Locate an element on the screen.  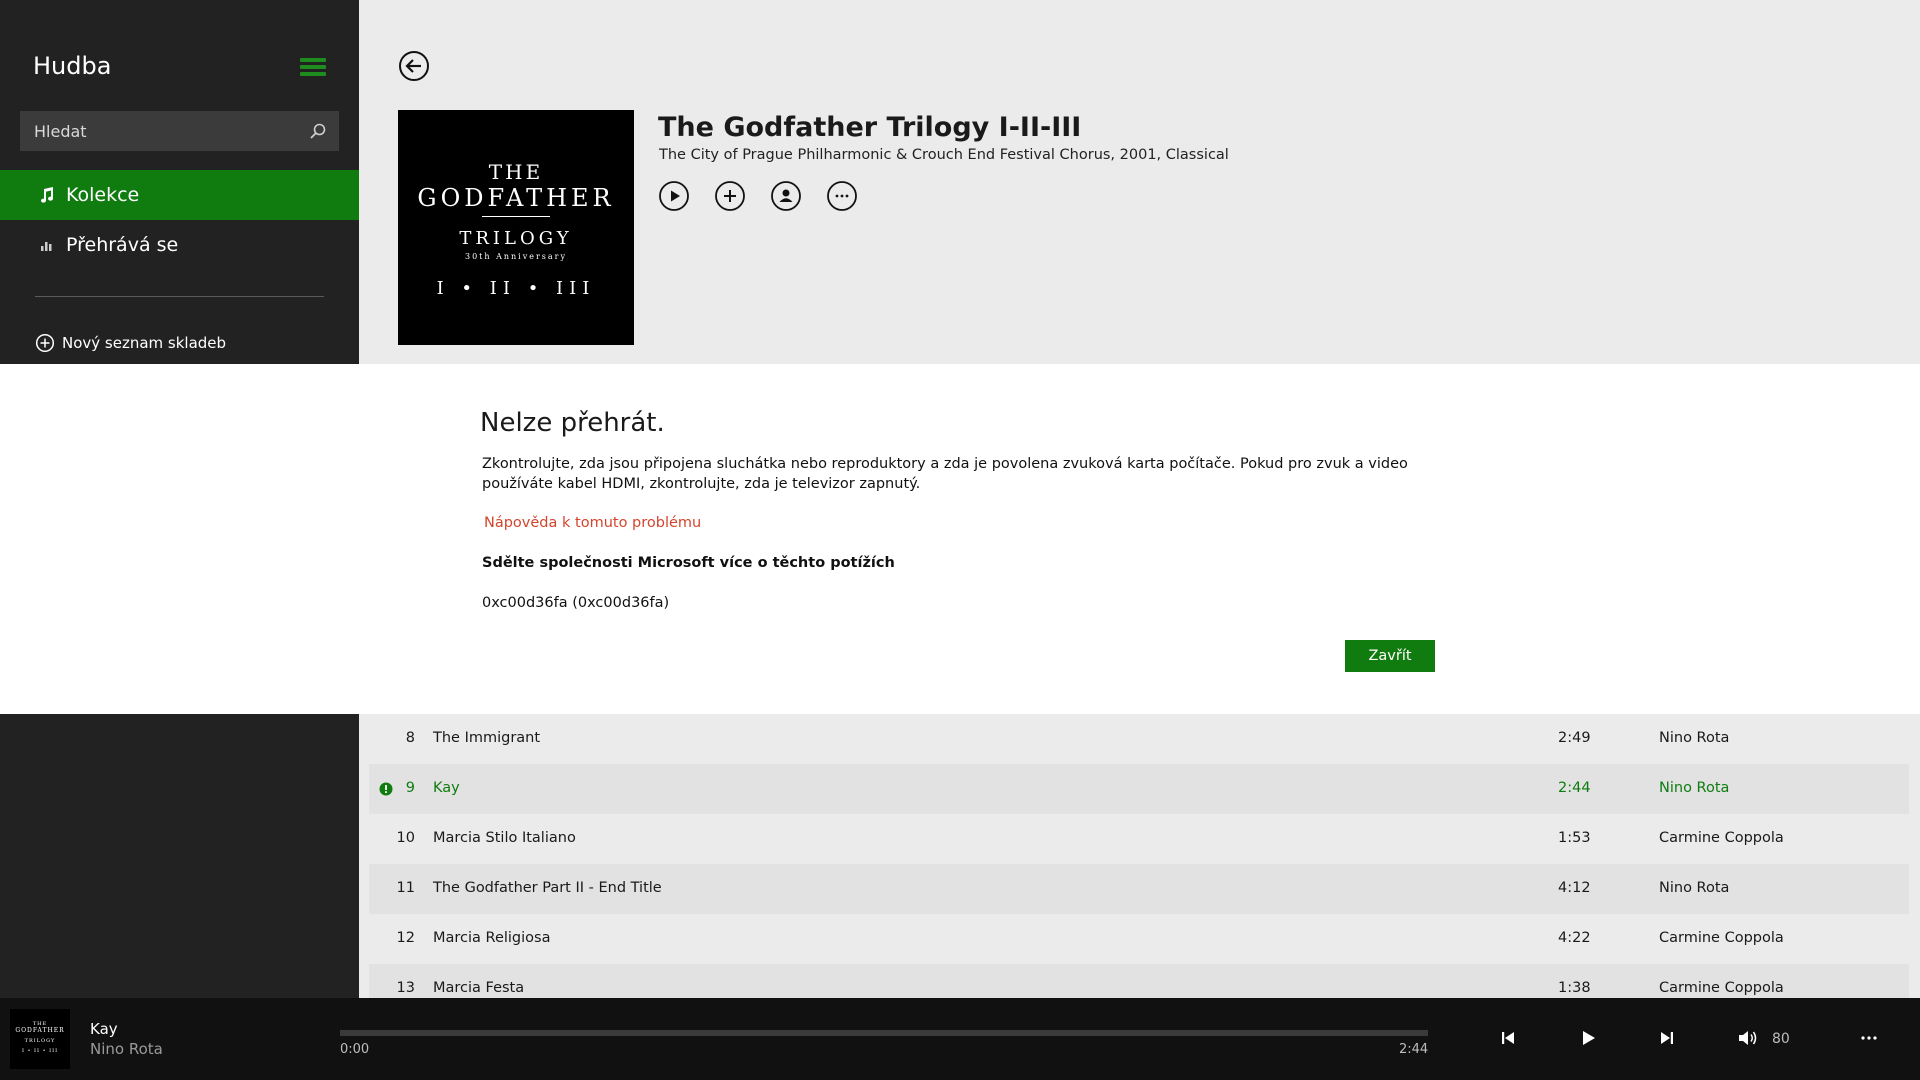
album-title: The Godfather Trilogy I-II-III is located at coordinates (870, 127).